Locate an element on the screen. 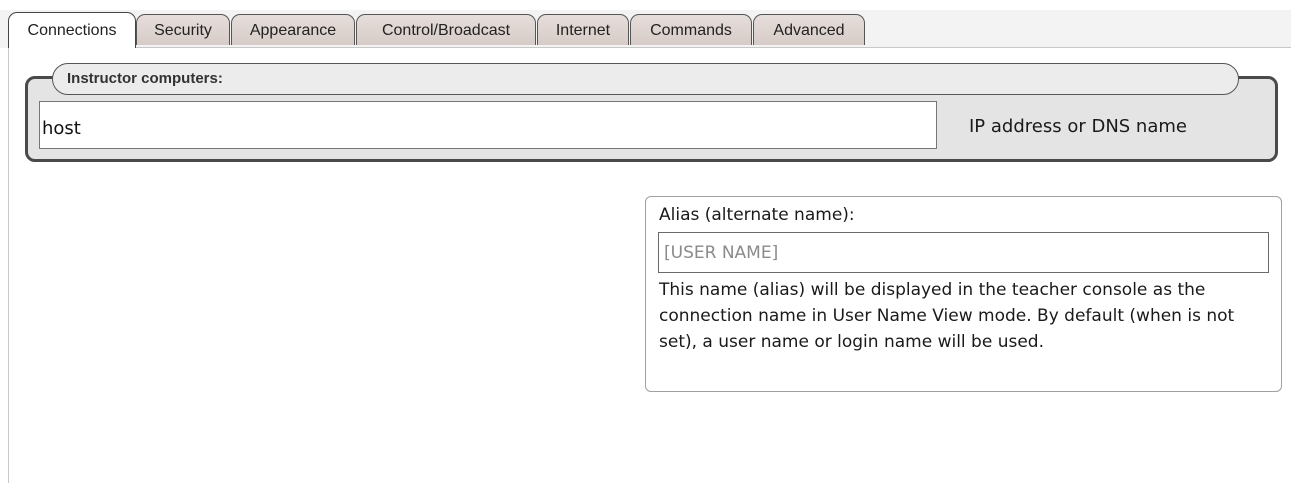  ip-address-hint: IP address or DNS name is located at coordinates (1078, 126).